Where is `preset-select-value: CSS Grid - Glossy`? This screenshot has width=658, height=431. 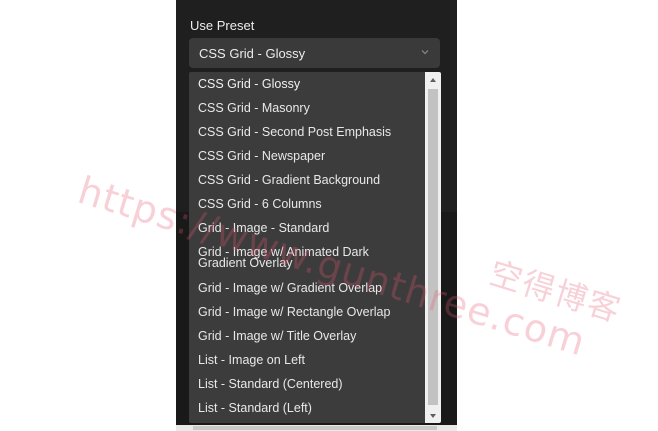
preset-select-value: CSS Grid - Glossy is located at coordinates (252, 53).